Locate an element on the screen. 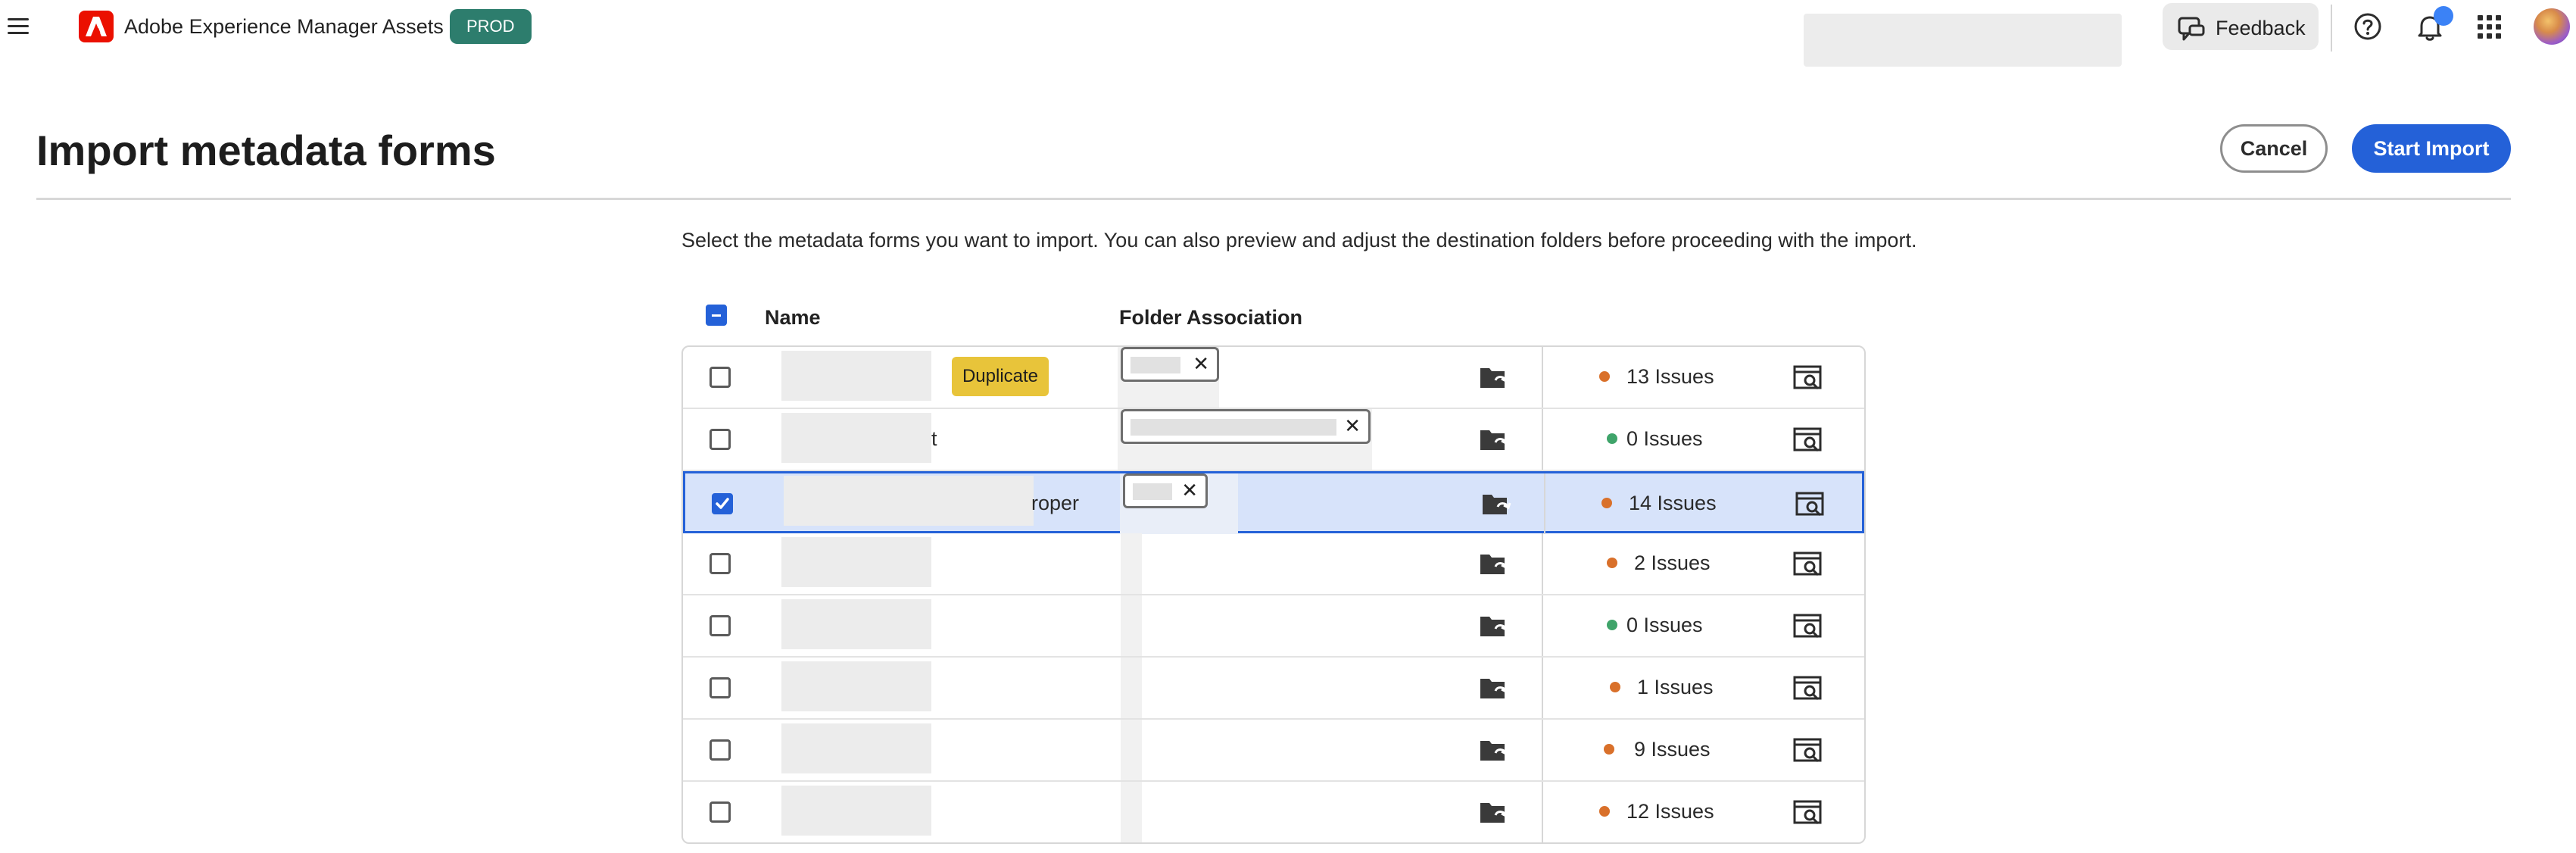 This screenshot has height=853, width=2576. help-icon is located at coordinates (2367, 28).